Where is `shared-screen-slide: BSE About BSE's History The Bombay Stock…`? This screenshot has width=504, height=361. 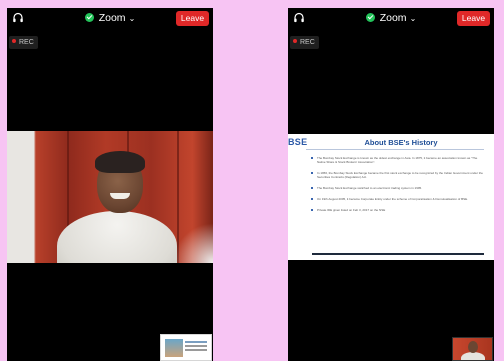 shared-screen-slide: BSE About BSE's History The Bombay Stock… is located at coordinates (391, 197).